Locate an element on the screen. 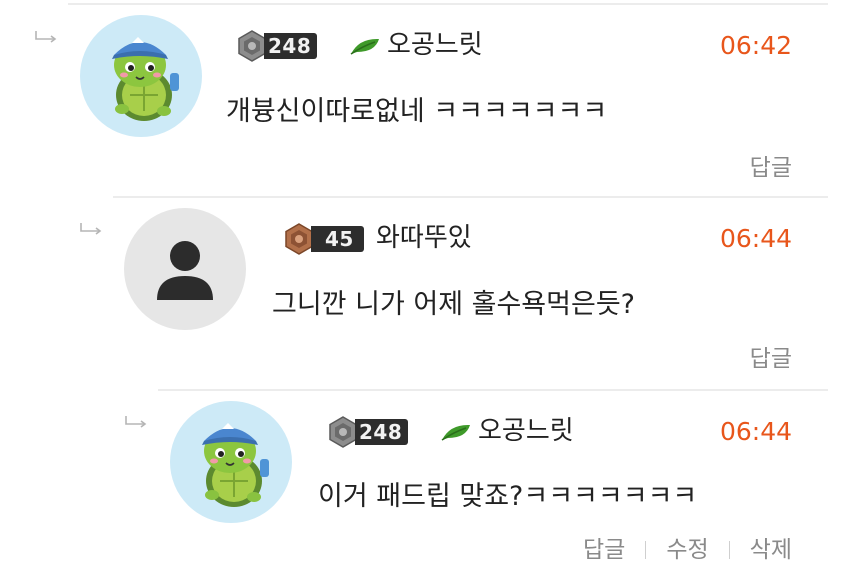 Image resolution: width=850 pixels, height=576 pixels. level-number: 45 is located at coordinates (337, 239).